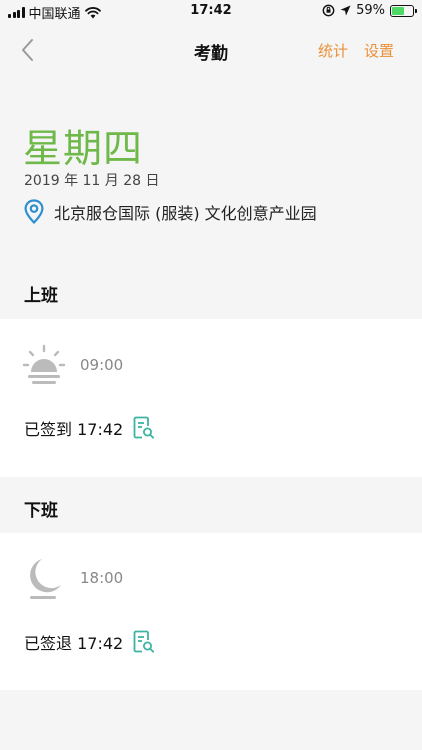  I want to click on on-duty-signed-row: 已签到 17:42, so click(89, 428).